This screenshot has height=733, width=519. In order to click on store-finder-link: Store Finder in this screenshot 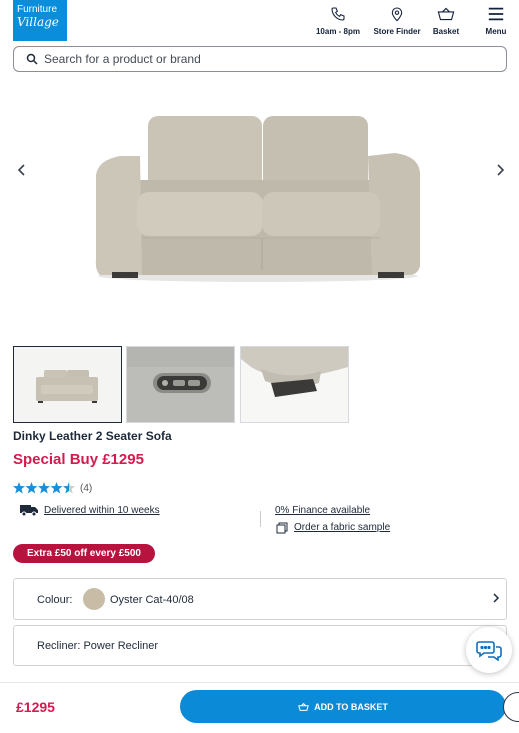, I will do `click(397, 21)`.